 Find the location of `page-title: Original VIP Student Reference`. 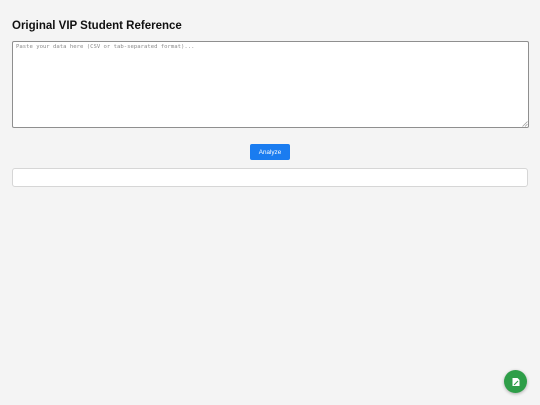

page-title: Original VIP Student Reference is located at coordinates (97, 26).